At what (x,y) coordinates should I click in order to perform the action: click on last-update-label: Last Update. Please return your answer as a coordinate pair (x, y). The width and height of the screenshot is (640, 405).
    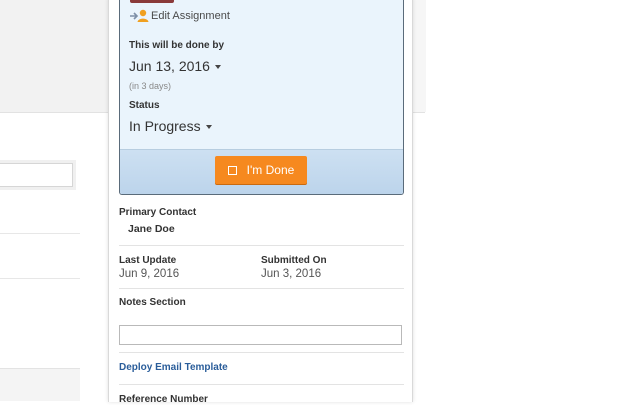
    Looking at the image, I should click on (148, 260).